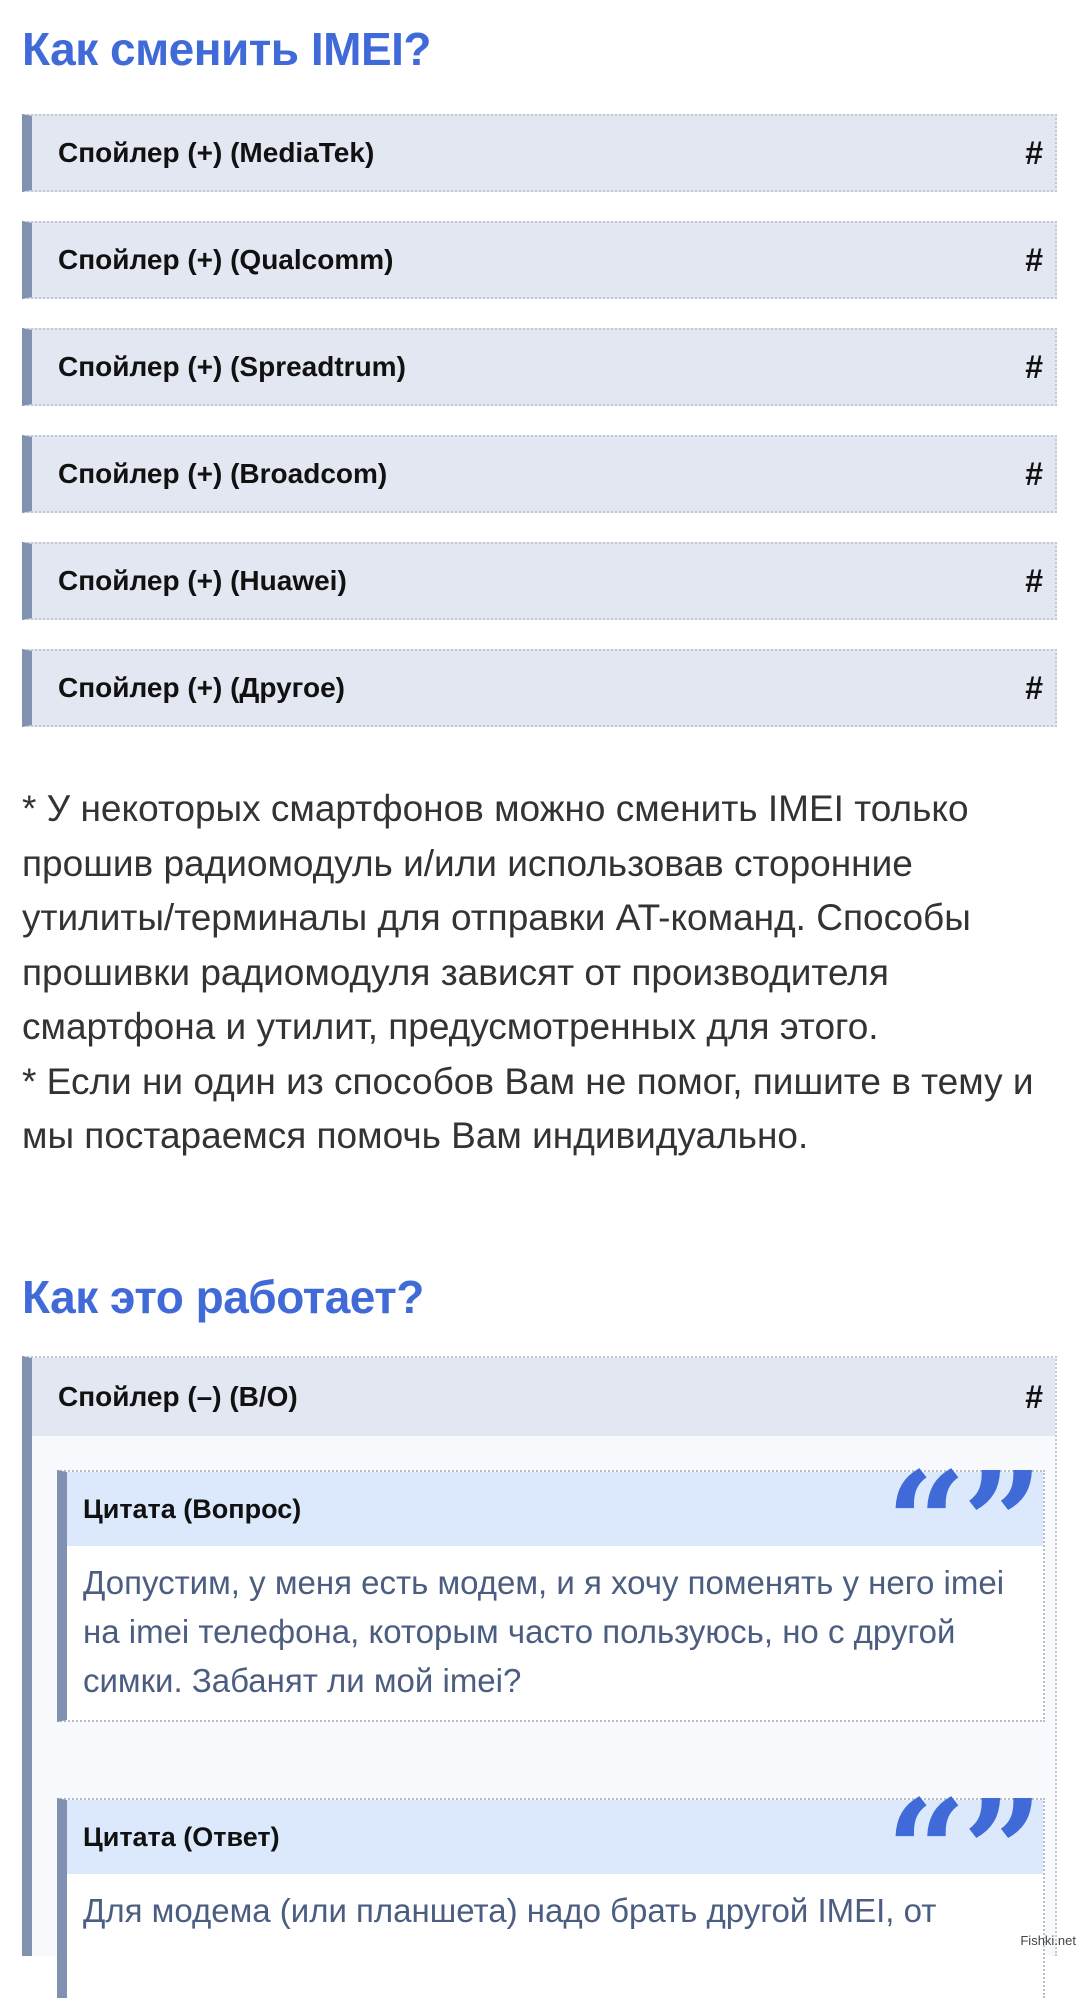  Describe the element at coordinates (227, 49) in the screenshot. I see `section-title-change-imei: Как сменить IMEI?` at that location.